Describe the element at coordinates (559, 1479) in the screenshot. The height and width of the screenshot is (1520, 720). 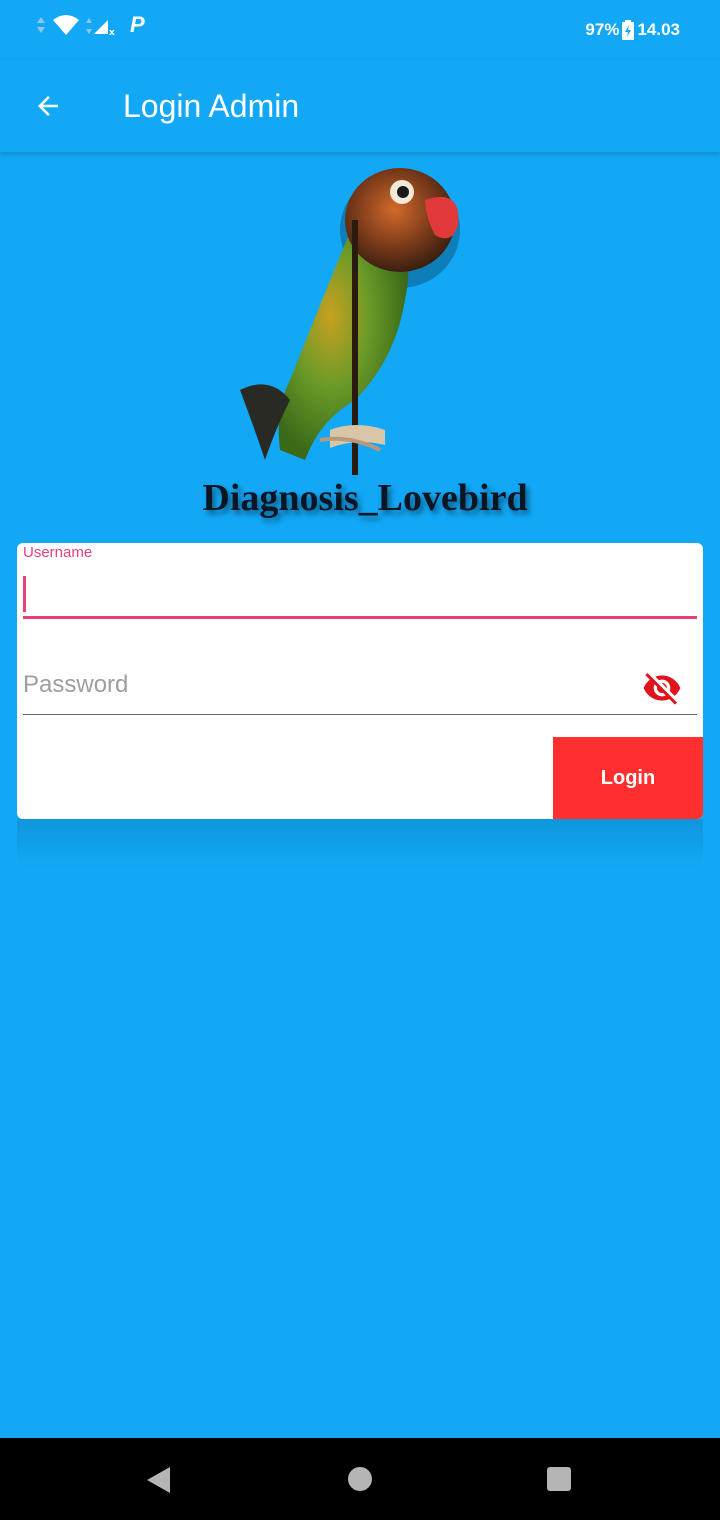
I see `nav-recents-icon` at that location.